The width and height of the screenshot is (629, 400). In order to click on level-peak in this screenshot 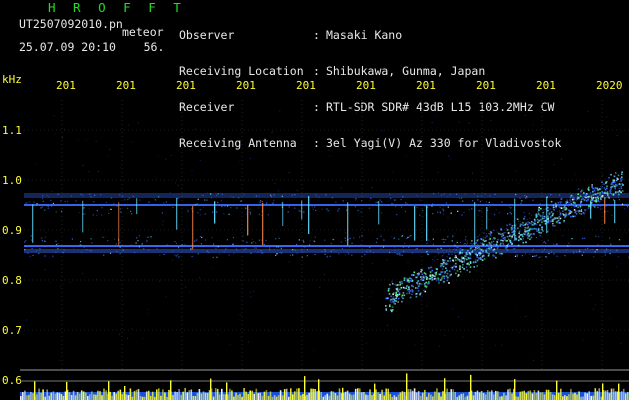, I will do `click(211, 389)`.